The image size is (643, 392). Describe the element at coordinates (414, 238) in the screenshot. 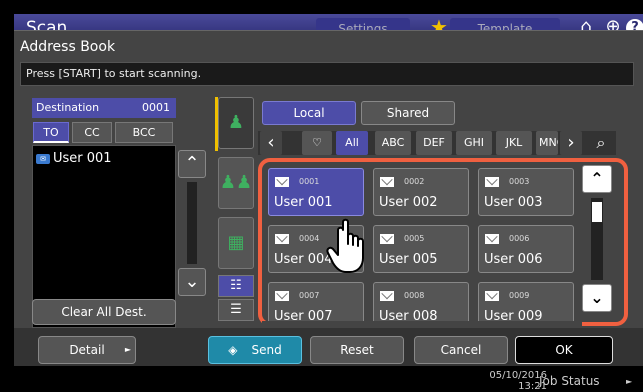

I see `contact-number: 0005` at that location.